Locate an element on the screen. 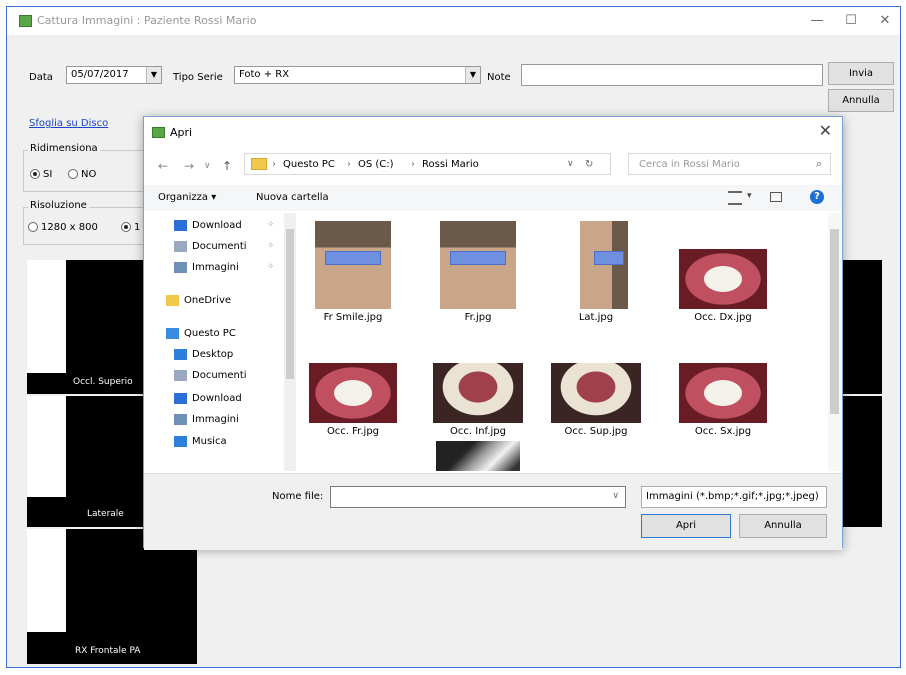 Image resolution: width=906 pixels, height=675 pixels. file-name: Occ. Sup.jpg is located at coordinates (596, 431).